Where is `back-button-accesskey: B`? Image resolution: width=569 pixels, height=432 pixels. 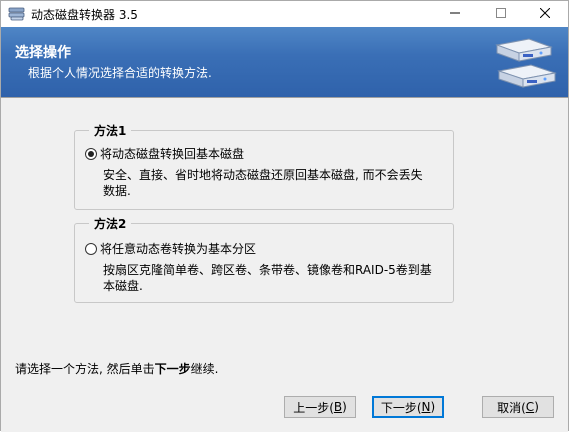 back-button-accesskey: B is located at coordinates (338, 407).